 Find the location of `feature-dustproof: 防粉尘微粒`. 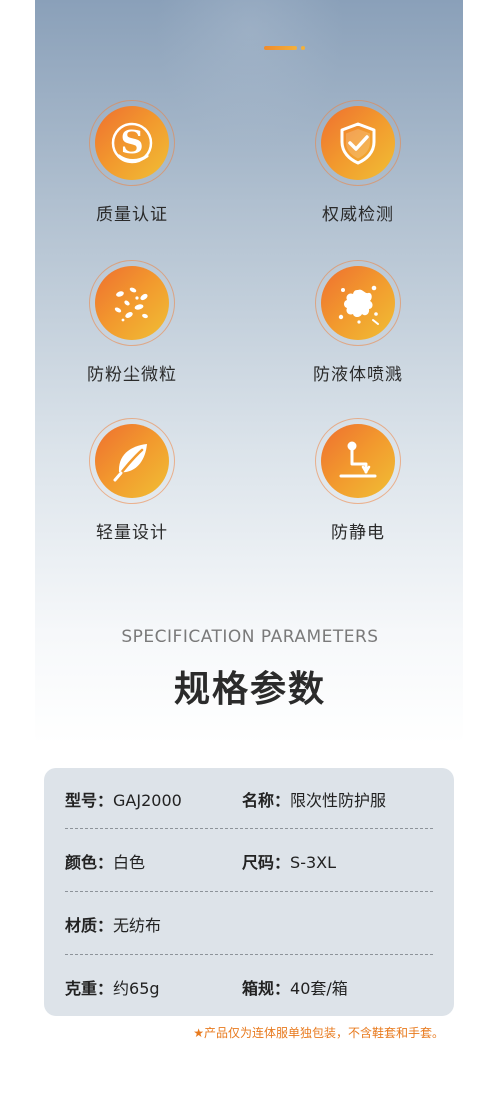

feature-dustproof: 防粉尘微粒 is located at coordinates (132, 322).